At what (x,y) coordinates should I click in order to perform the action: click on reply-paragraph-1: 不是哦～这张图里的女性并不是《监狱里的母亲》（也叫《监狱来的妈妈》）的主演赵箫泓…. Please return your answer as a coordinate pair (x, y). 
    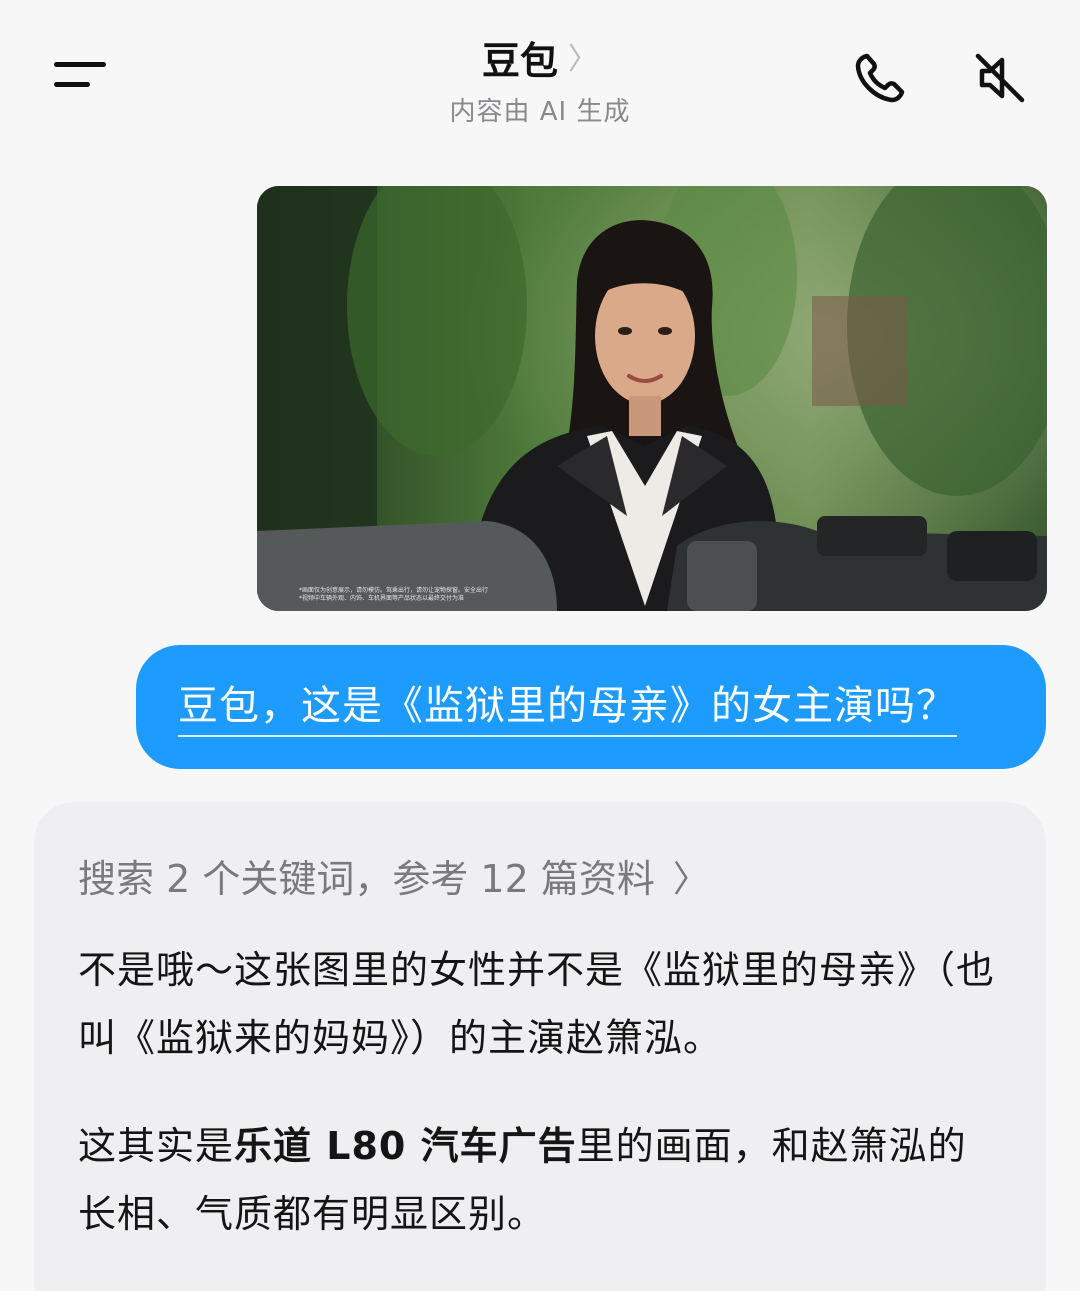
    Looking at the image, I should click on (537, 1004).